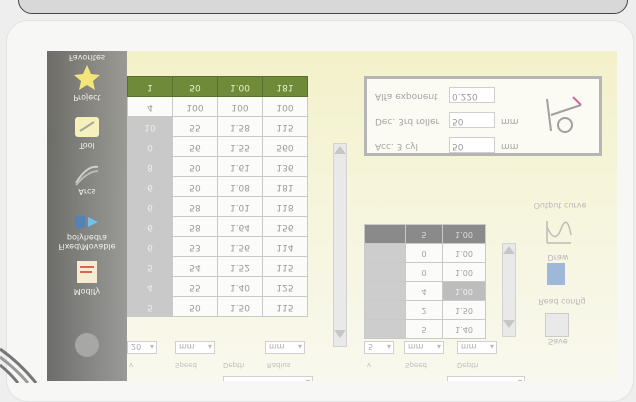  What do you see at coordinates (87, 231) in the screenshot?
I see `toolbar-item-polyhedra: Fixed/Movable polyhedra` at bounding box center [87, 231].